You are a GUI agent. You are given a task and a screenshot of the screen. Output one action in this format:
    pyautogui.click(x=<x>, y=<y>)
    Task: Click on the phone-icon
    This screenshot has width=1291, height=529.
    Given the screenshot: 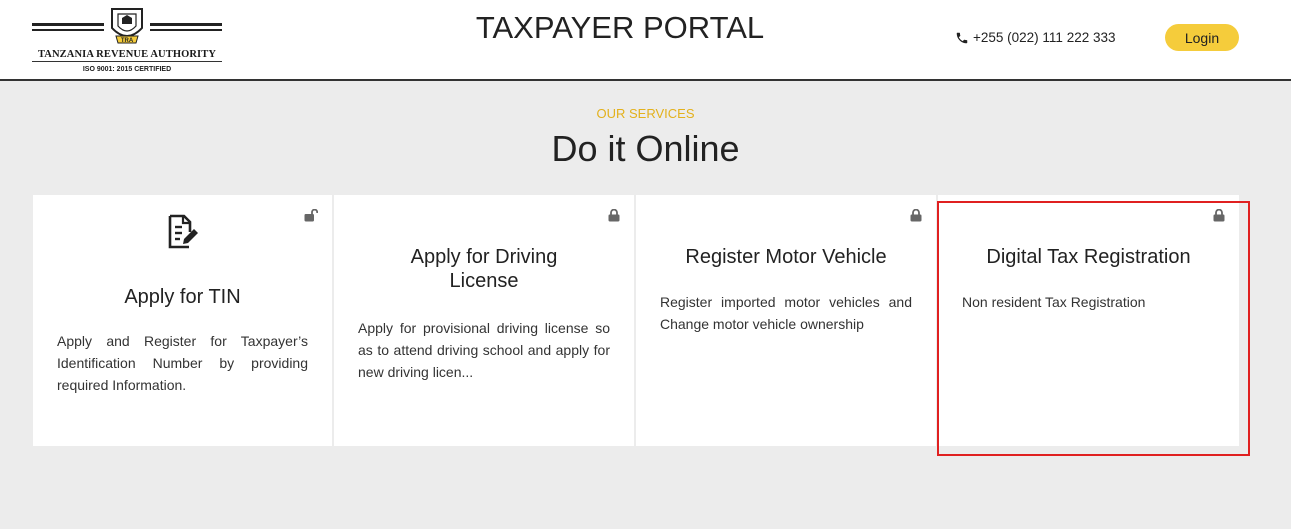 What is the action you would take?
    pyautogui.click(x=962, y=37)
    